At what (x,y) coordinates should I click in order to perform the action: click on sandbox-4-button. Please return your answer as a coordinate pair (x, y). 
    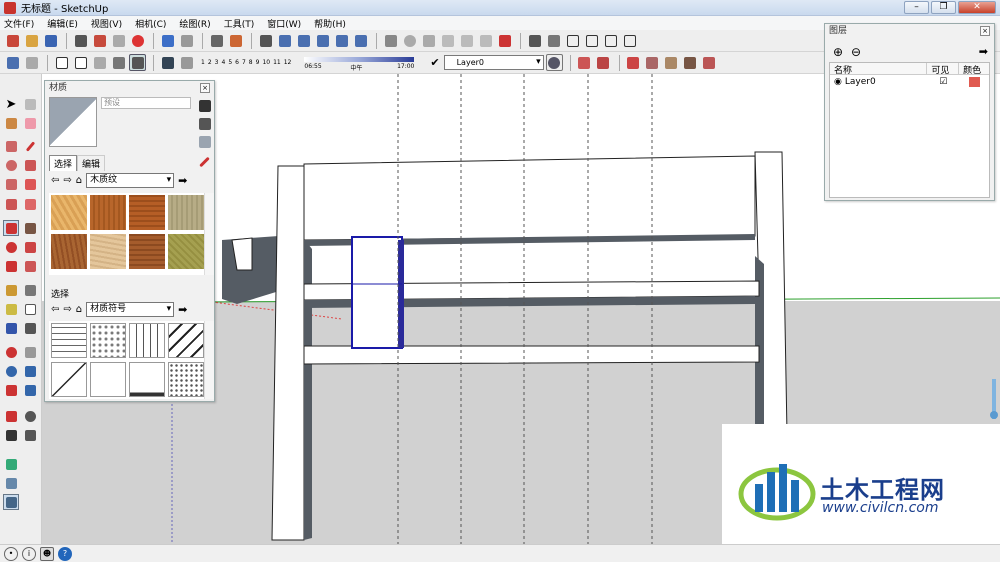
    Looking at the image, I should click on (690, 62).